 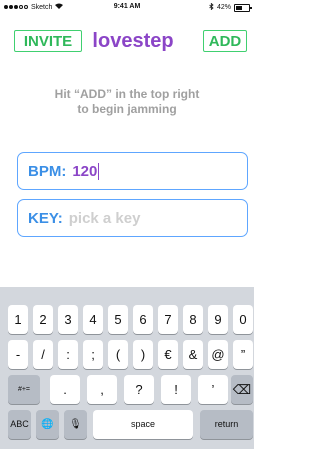 I want to click on top-bar: INVITE lovestep ADD, so click(x=127, y=43).